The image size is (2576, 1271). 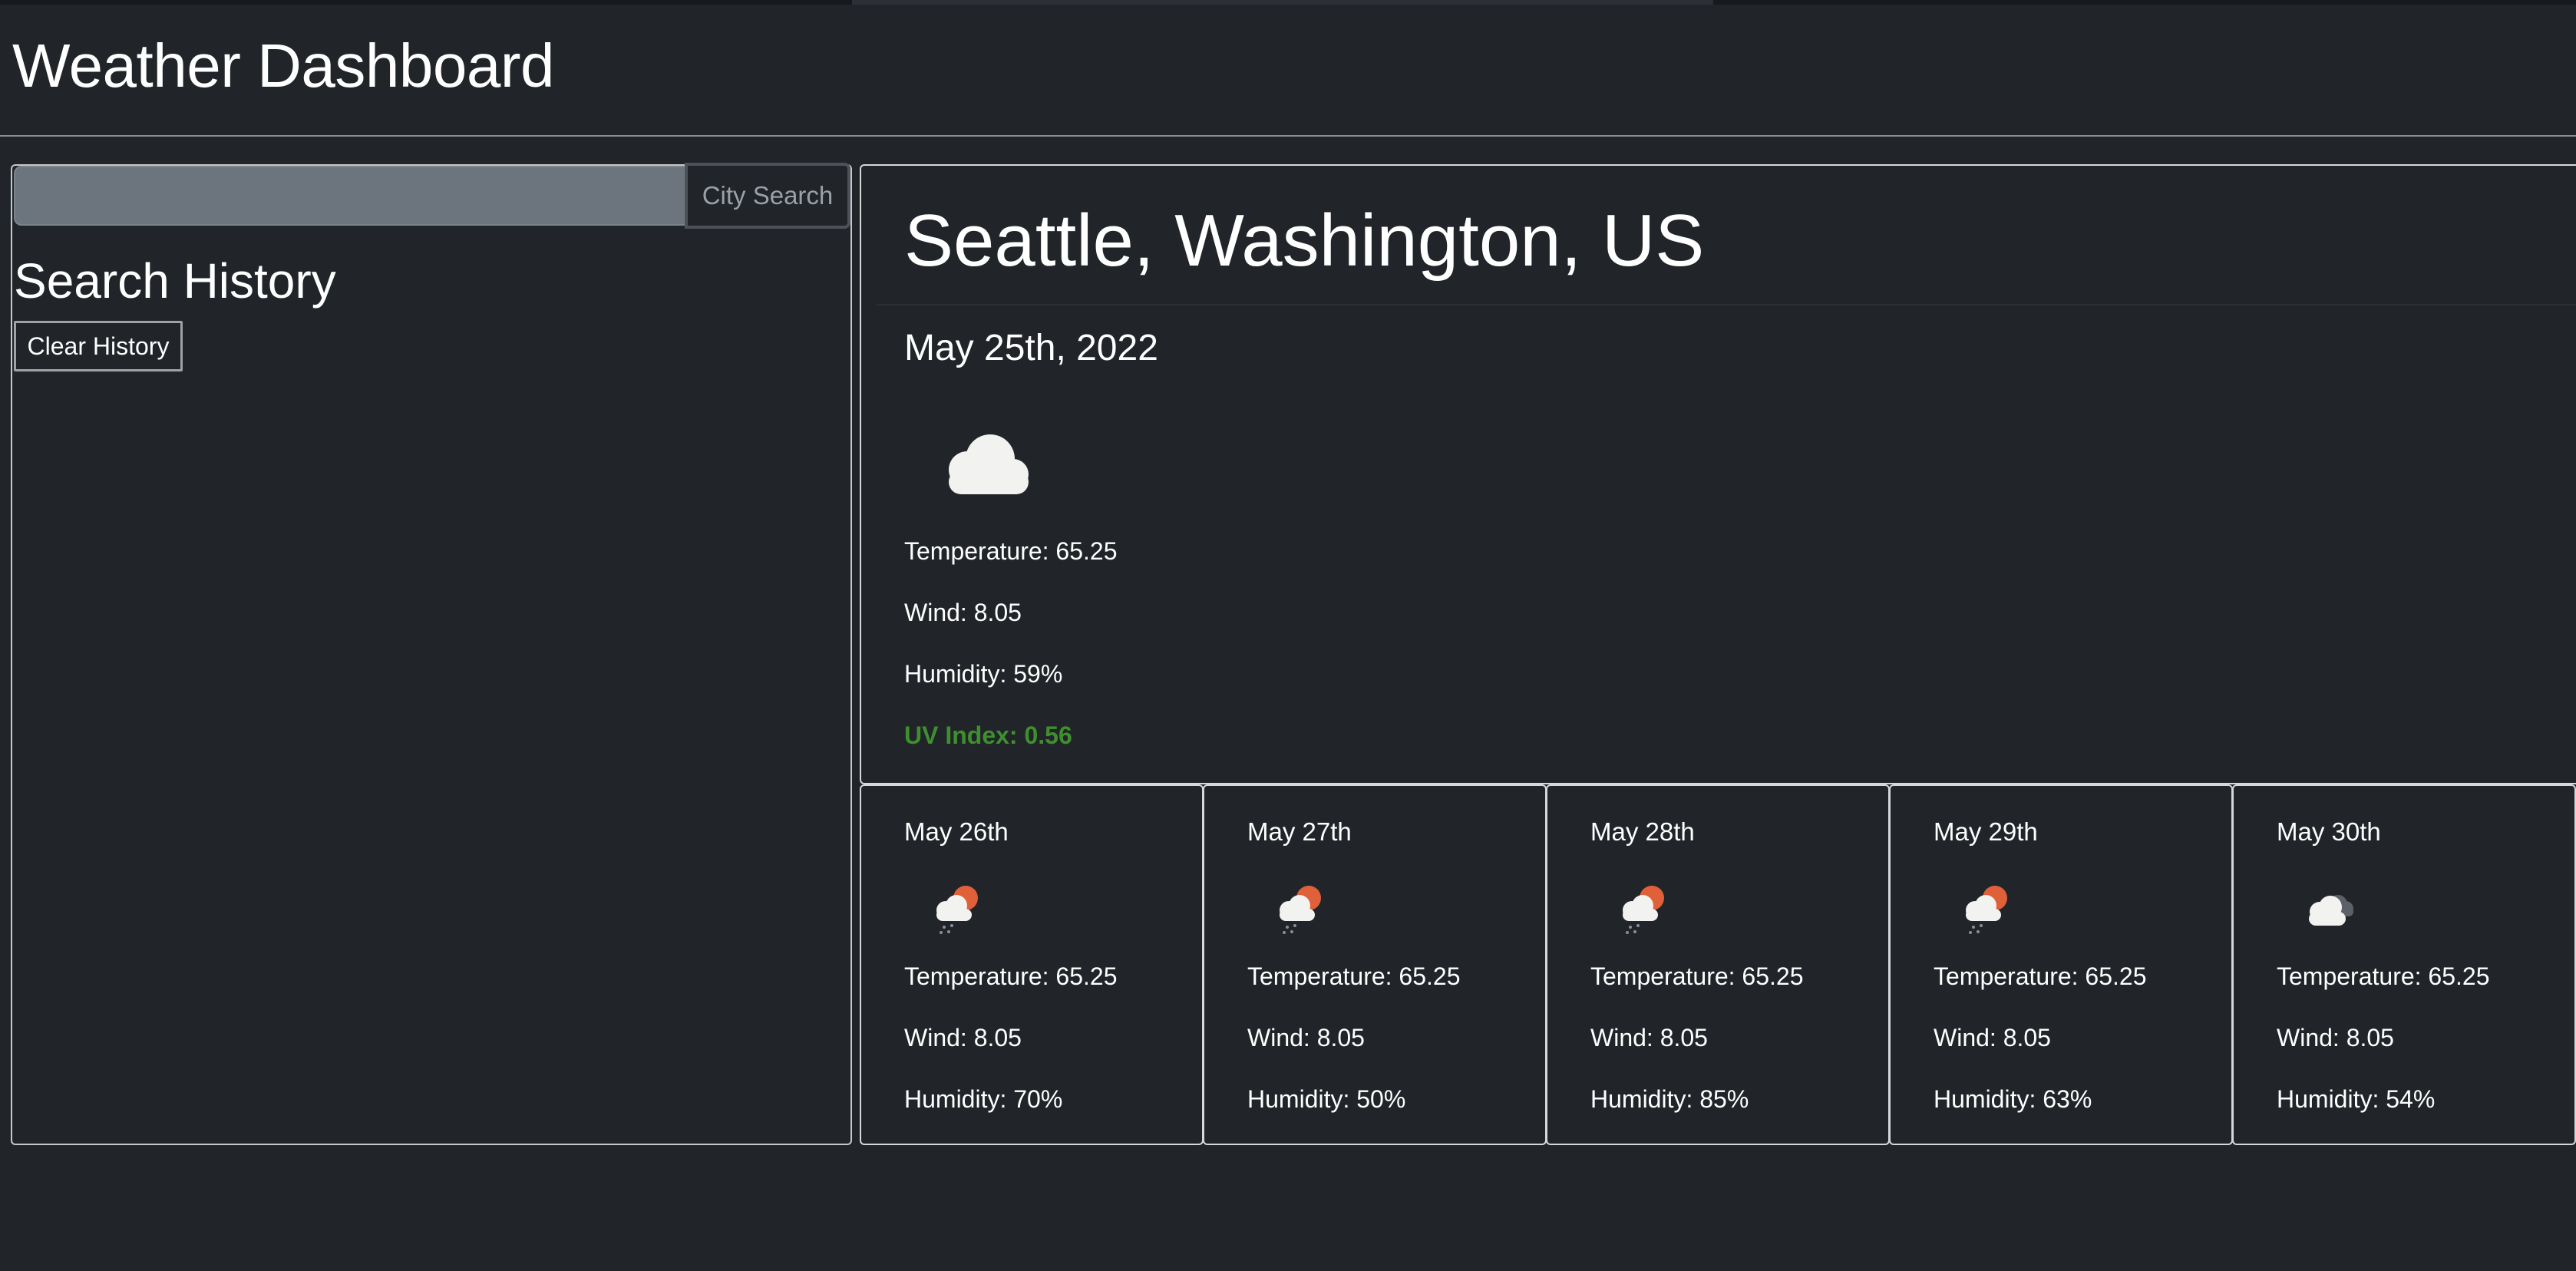 I want to click on forecast-humidity: Humidity: 54%, so click(x=2356, y=1099).